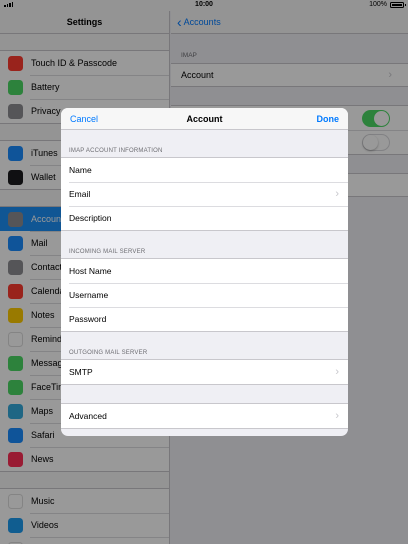 Image resolution: width=408 pixels, height=544 pixels. What do you see at coordinates (88, 416) in the screenshot?
I see `field-label: Advanced` at bounding box center [88, 416].